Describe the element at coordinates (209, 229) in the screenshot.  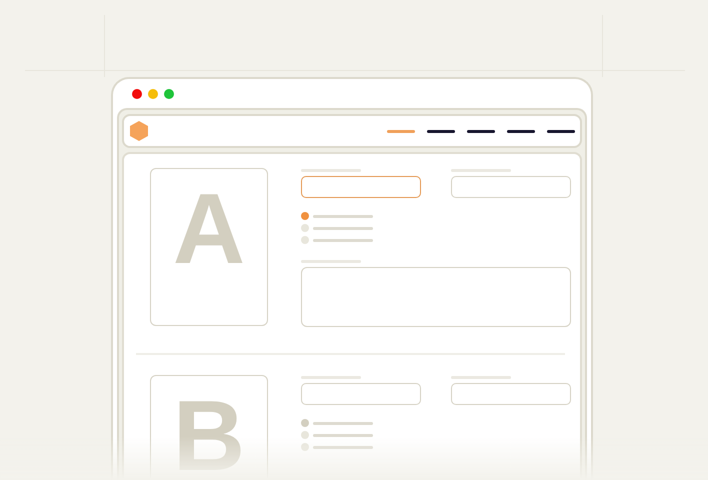
I see `card-letter: A` at that location.